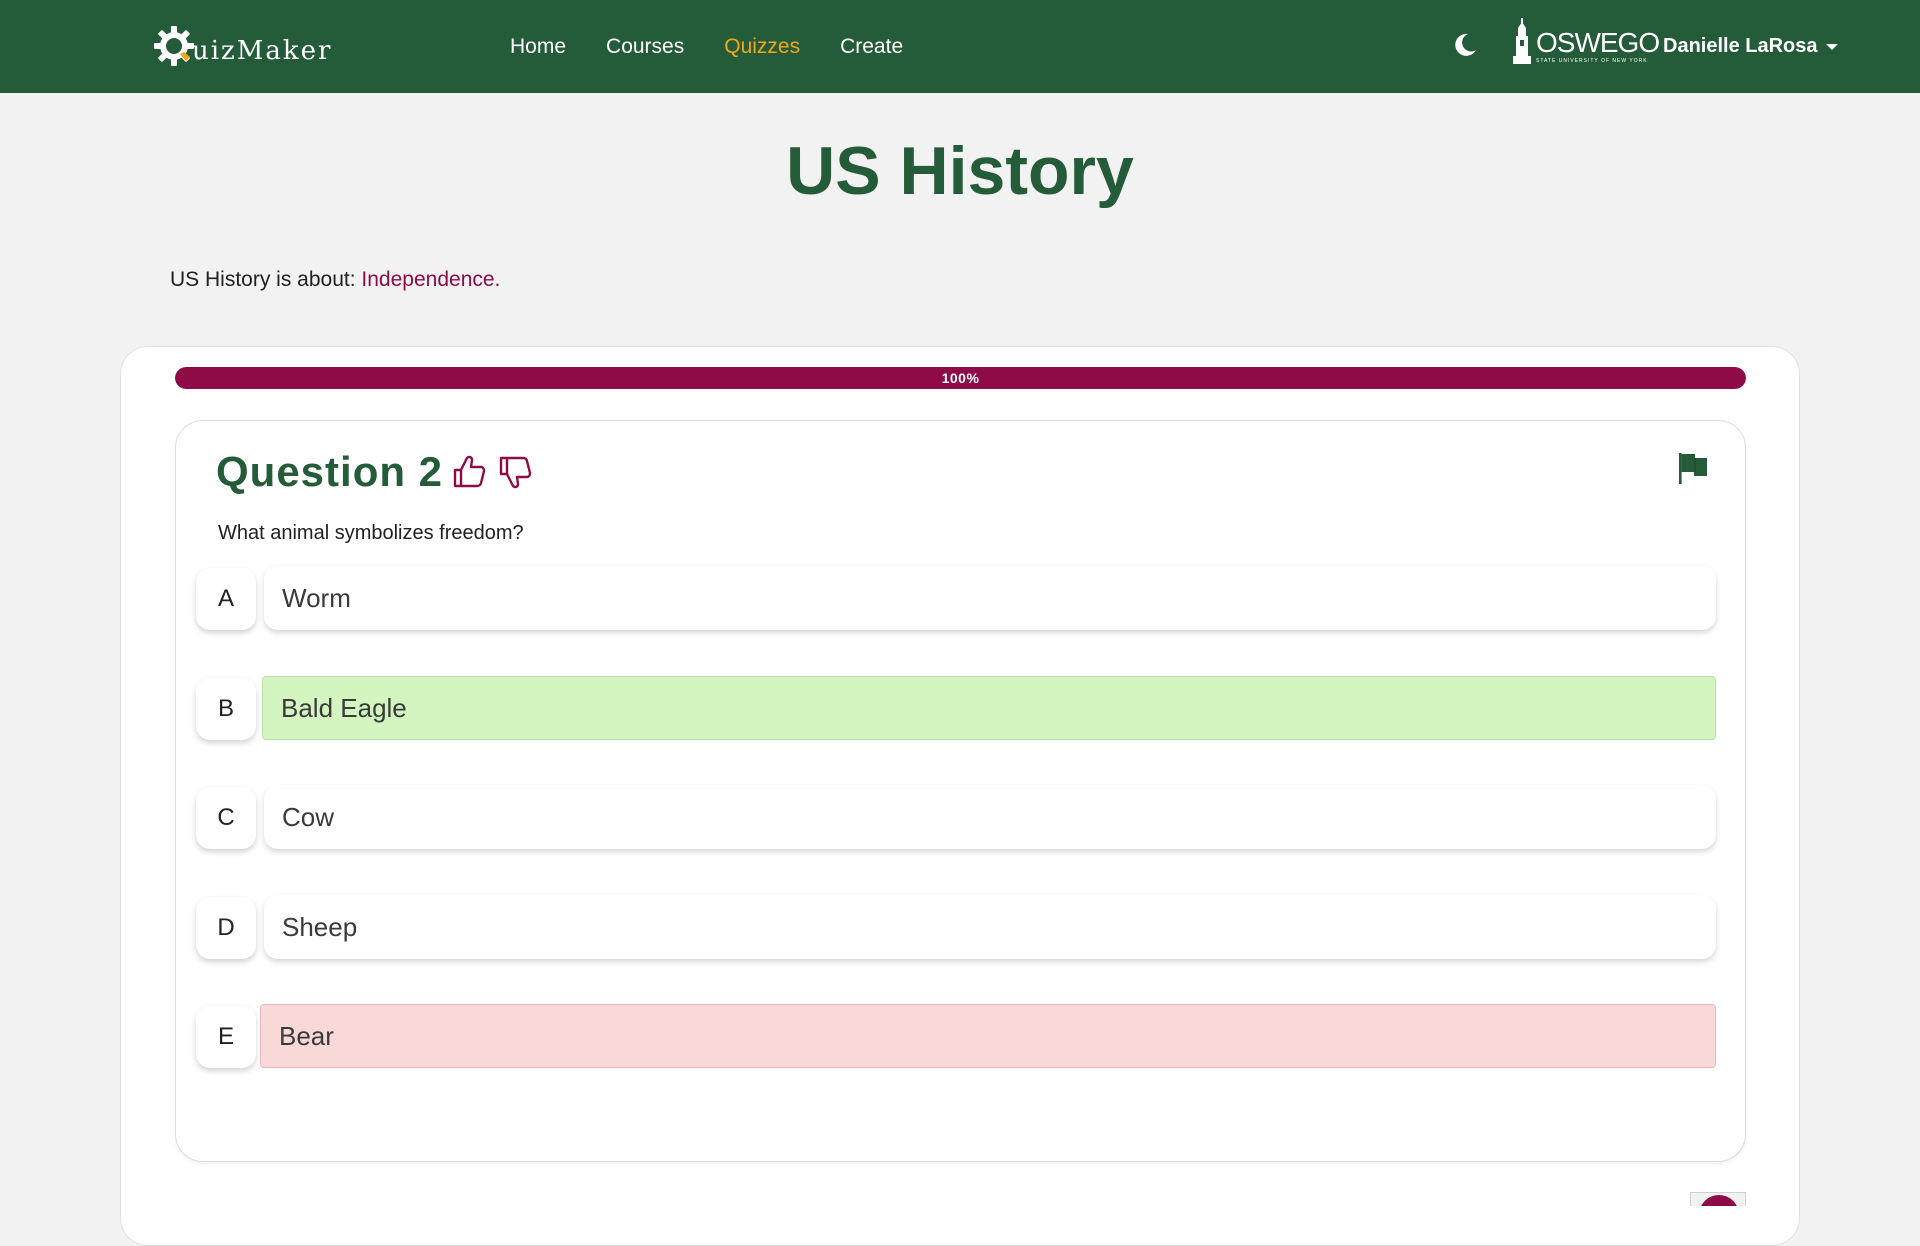 The width and height of the screenshot is (1920, 1246). I want to click on progress-label: 100%, so click(960, 378).